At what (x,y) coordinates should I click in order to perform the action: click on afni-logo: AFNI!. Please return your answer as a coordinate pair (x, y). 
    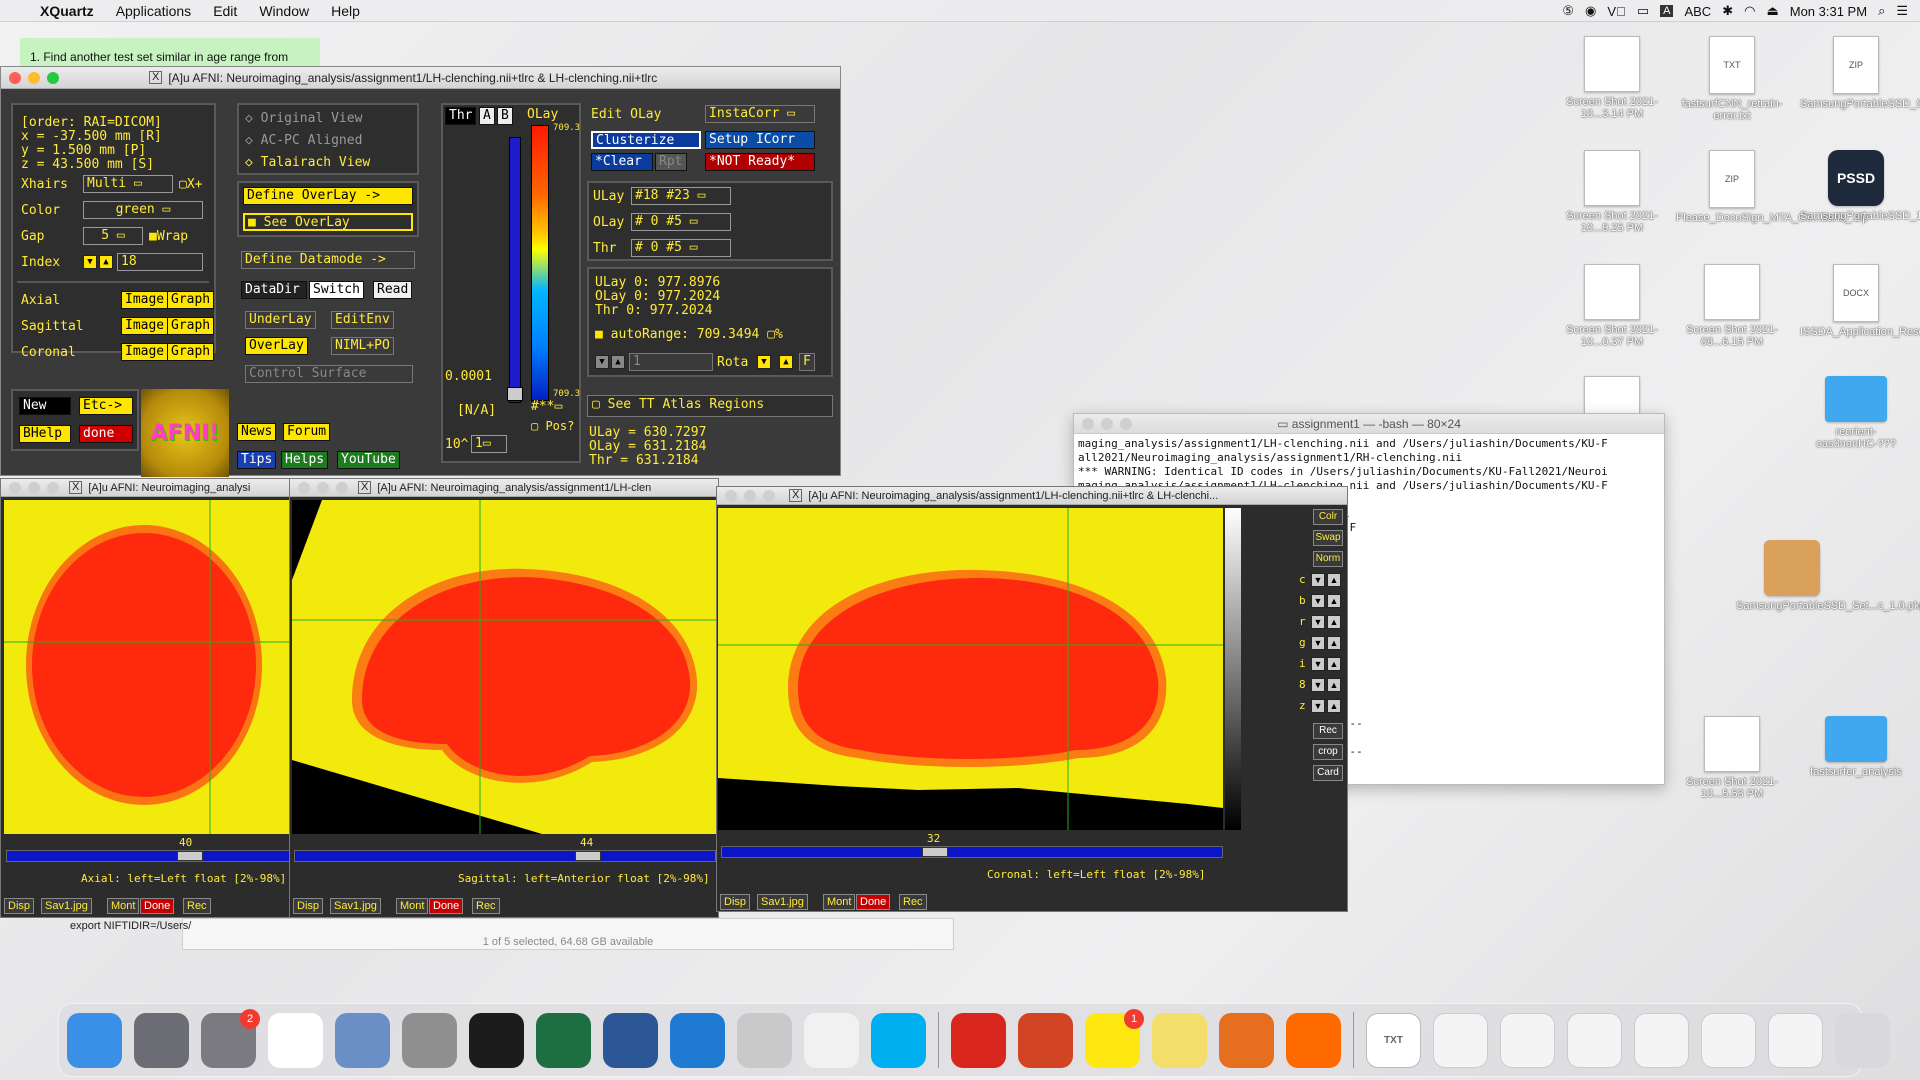
    Looking at the image, I should click on (185, 433).